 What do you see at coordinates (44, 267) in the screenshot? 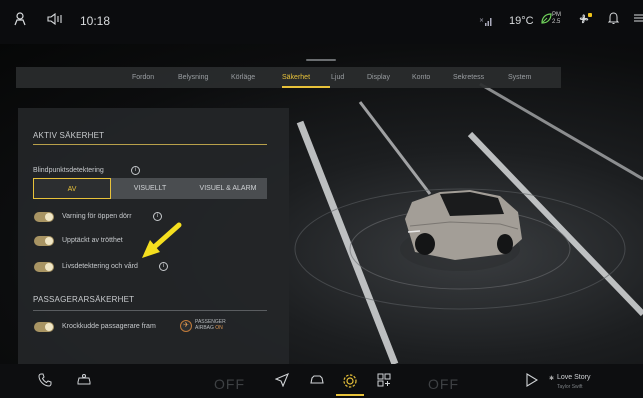
I see `life-detection-toggle` at bounding box center [44, 267].